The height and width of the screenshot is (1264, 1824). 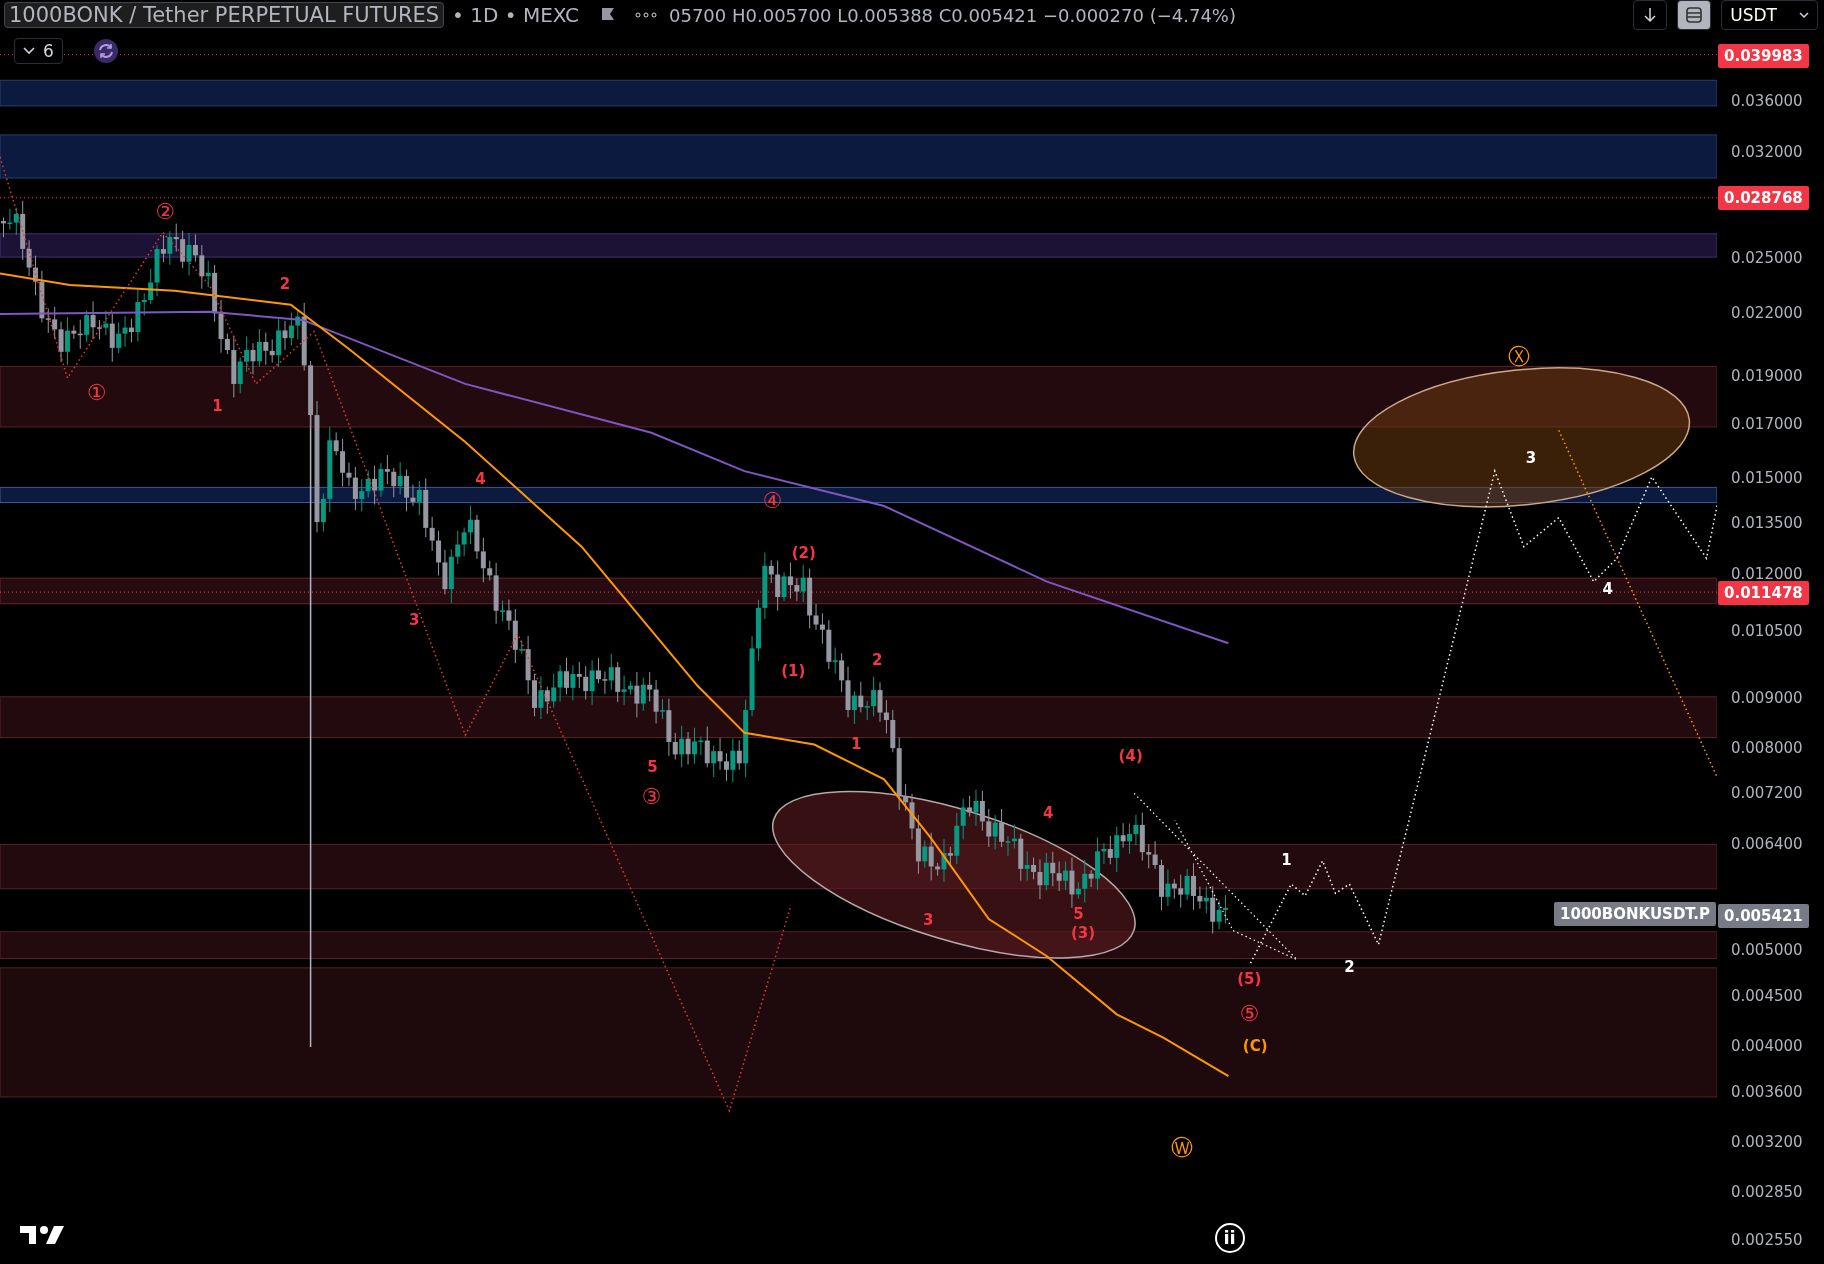 I want to click on wave-label: ②, so click(x=165, y=211).